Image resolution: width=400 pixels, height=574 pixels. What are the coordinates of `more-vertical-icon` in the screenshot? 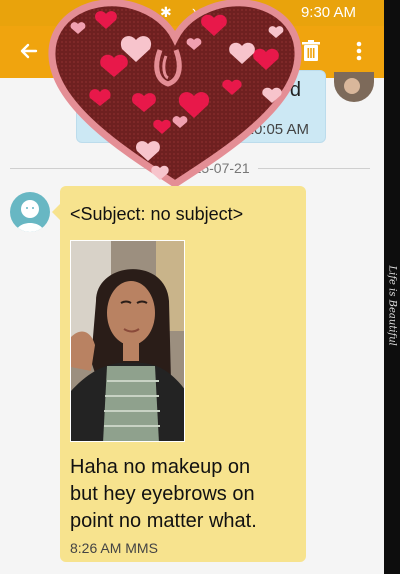 It's located at (359, 51).